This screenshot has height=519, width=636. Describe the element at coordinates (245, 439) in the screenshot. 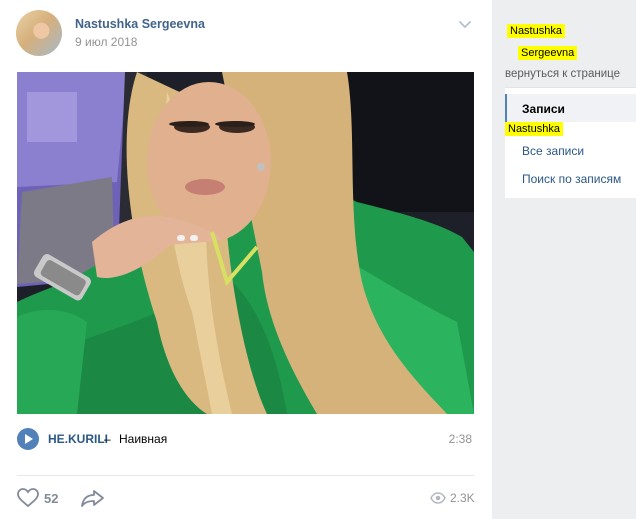

I see `audio-attachment: HE.KURILI – Наивная 2:38` at that location.